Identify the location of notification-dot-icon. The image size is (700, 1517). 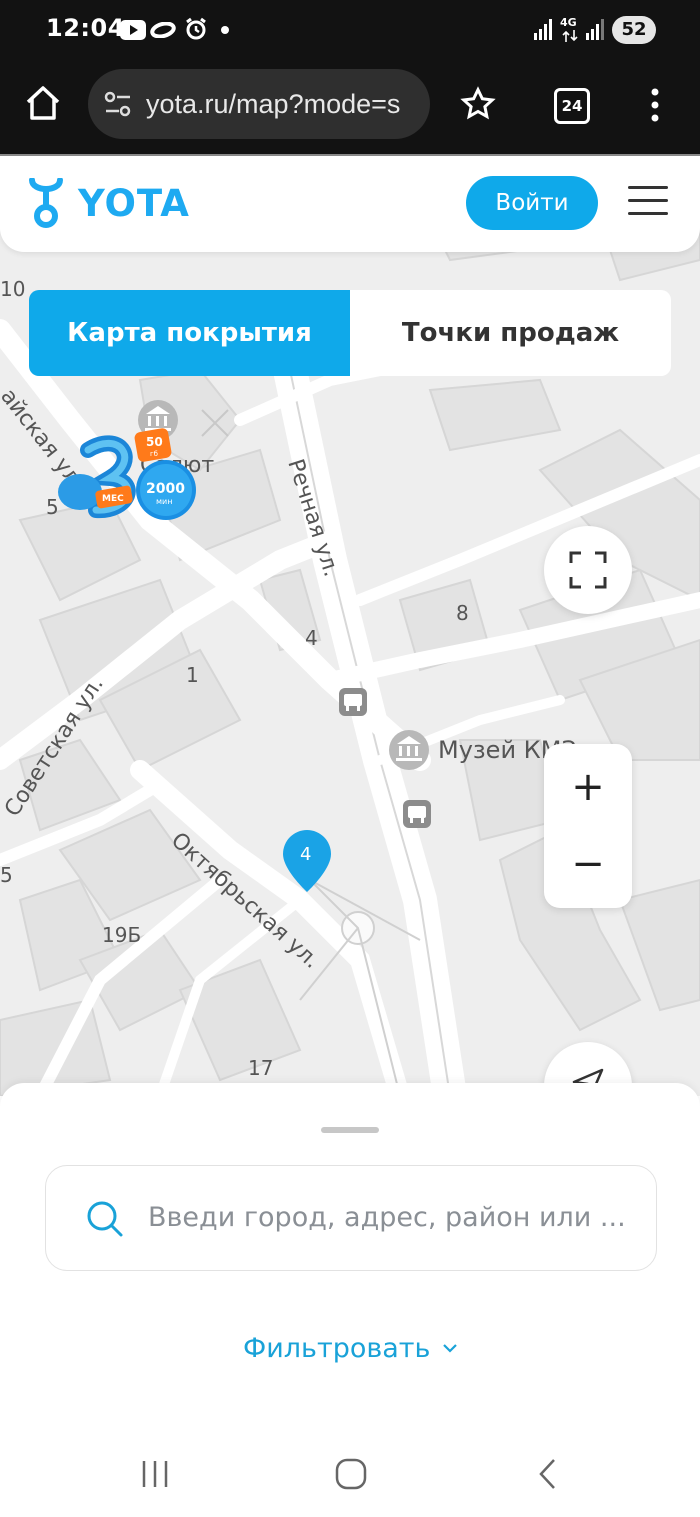
(225, 30).